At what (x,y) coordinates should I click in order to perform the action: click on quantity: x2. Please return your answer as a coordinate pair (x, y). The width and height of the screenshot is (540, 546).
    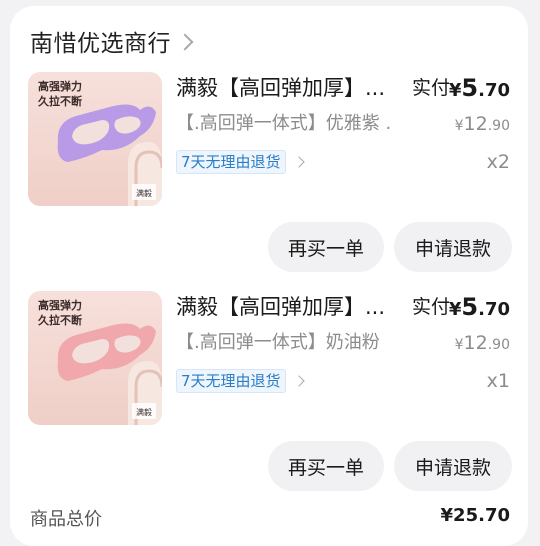
    Looking at the image, I should click on (498, 162).